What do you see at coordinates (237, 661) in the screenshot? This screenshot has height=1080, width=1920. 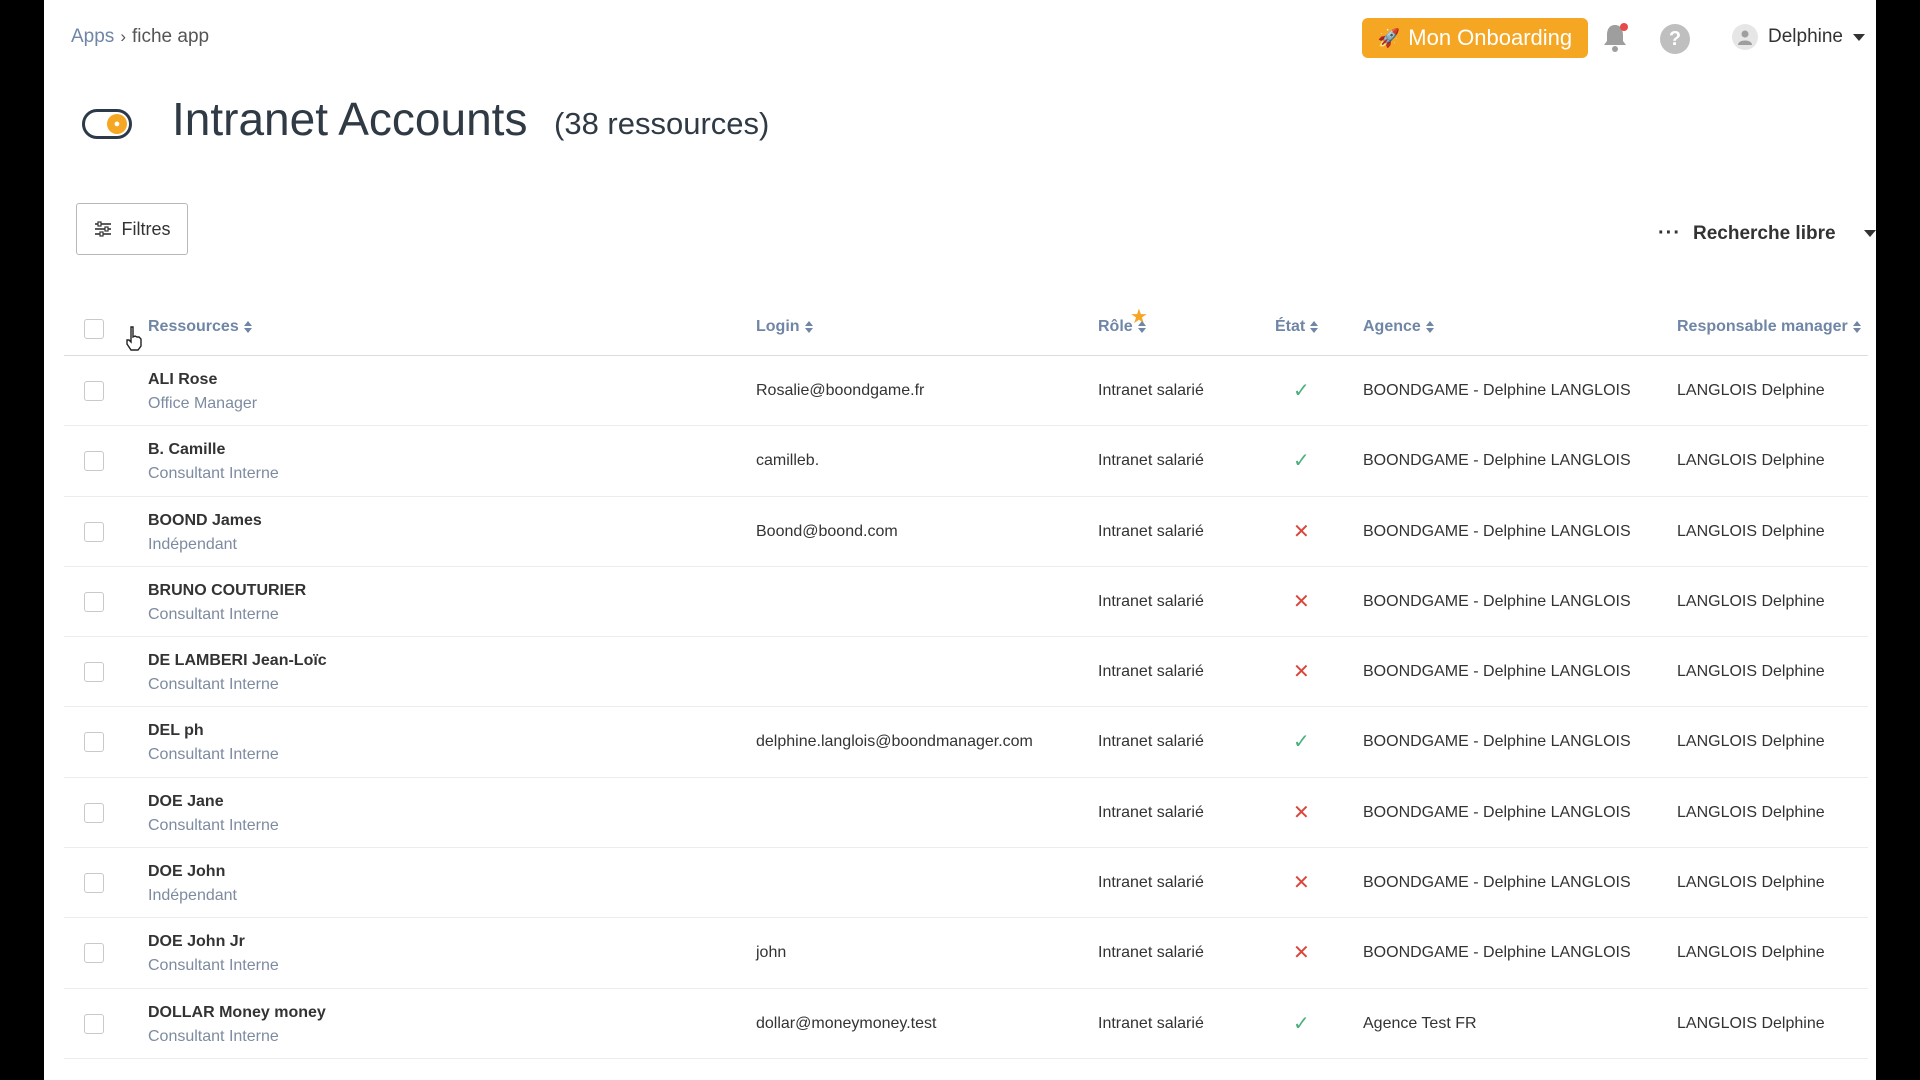 I see `resource-name: DE LAMBERI Jean-Loïc` at bounding box center [237, 661].